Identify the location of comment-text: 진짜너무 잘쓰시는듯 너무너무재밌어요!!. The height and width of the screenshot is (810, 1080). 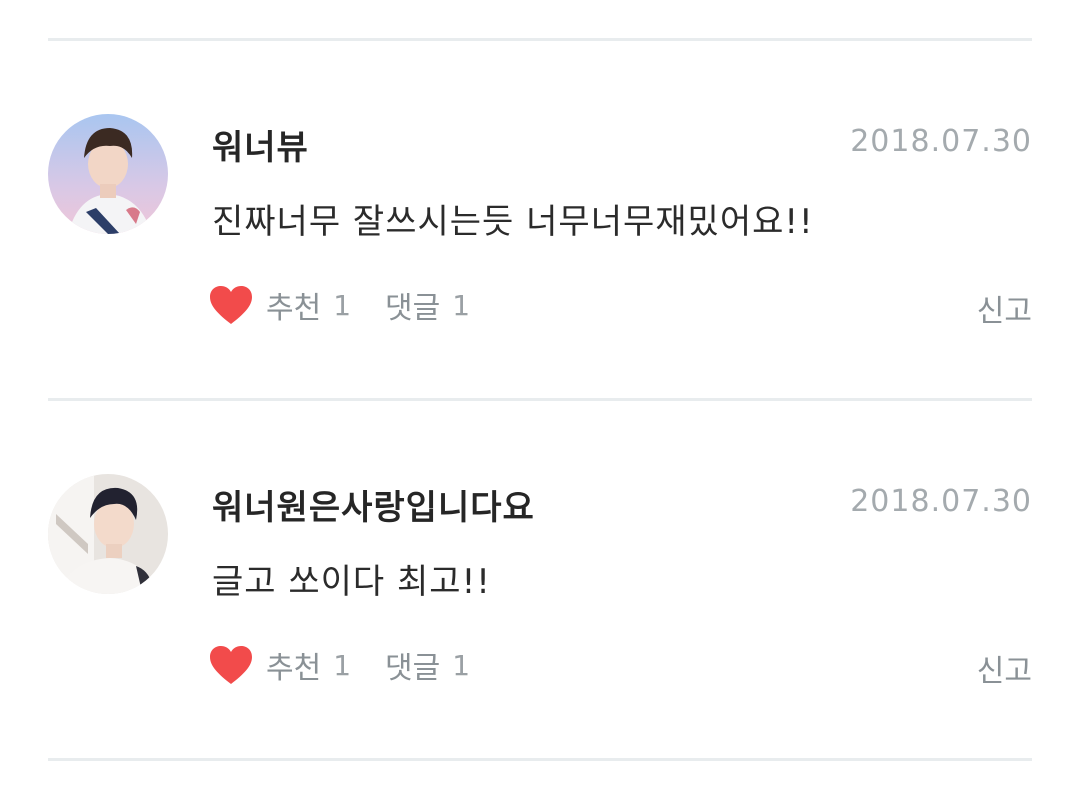
(513, 222).